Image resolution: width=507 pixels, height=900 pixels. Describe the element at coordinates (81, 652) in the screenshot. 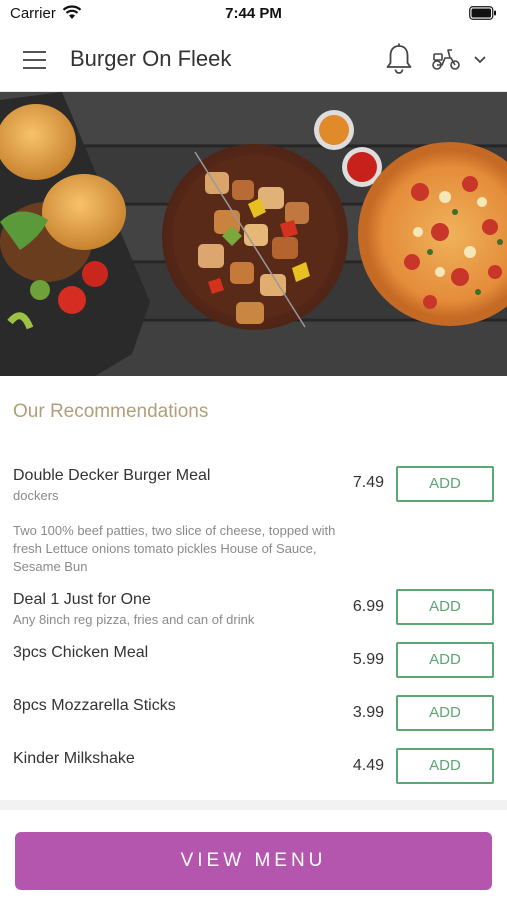

I see `item-name: 3pcs Chicken Meal` at that location.